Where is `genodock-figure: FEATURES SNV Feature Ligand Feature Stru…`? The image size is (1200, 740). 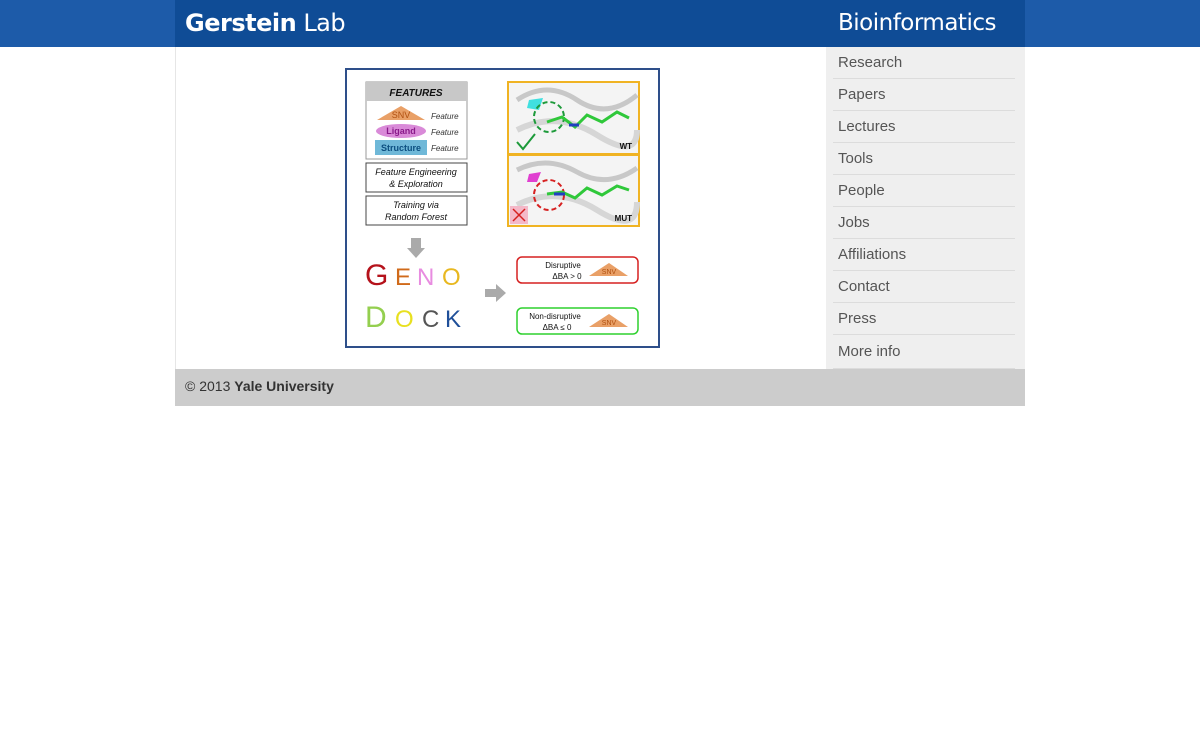
genodock-figure: FEATURES SNV Feature Ligand Feature Stru… is located at coordinates (502, 208).